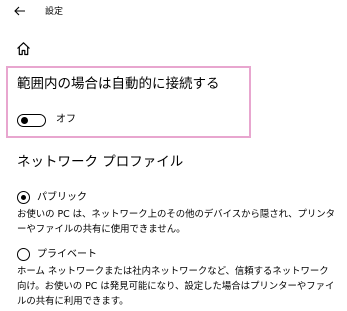 Image resolution: width=347 pixels, height=311 pixels. Describe the element at coordinates (118, 84) in the screenshot. I see `auto-connect-heading: 範囲内の場合は自動的に接続する` at that location.